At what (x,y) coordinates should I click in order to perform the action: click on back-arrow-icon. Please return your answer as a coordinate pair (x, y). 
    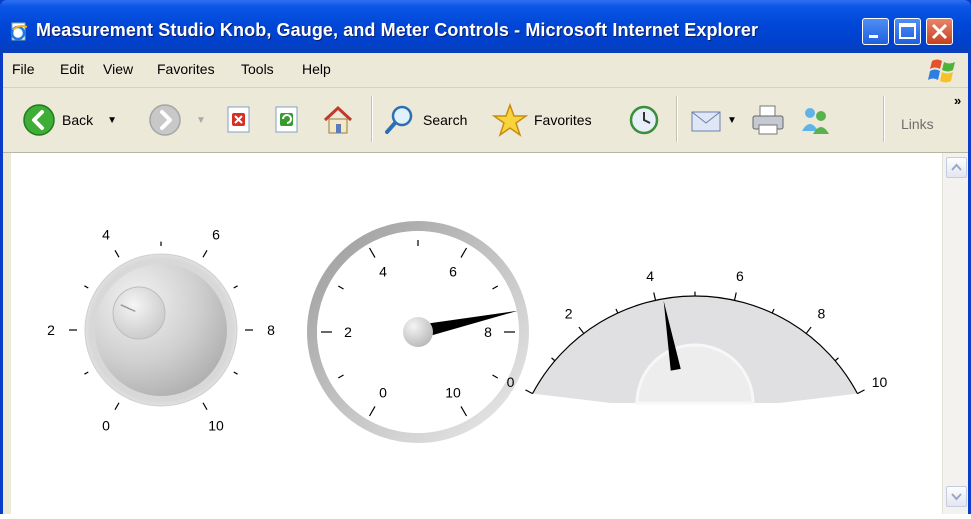
    Looking at the image, I should click on (39, 120).